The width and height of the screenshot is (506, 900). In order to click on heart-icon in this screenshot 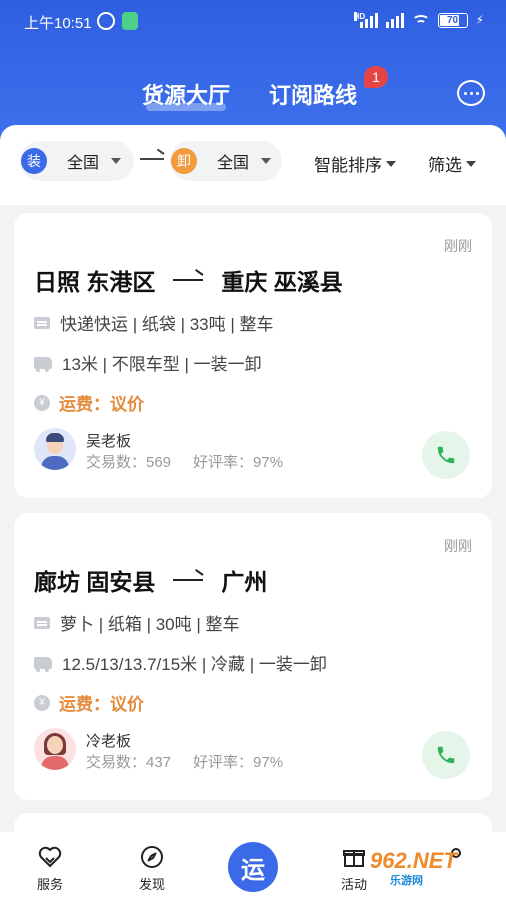, I will do `click(50, 857)`.